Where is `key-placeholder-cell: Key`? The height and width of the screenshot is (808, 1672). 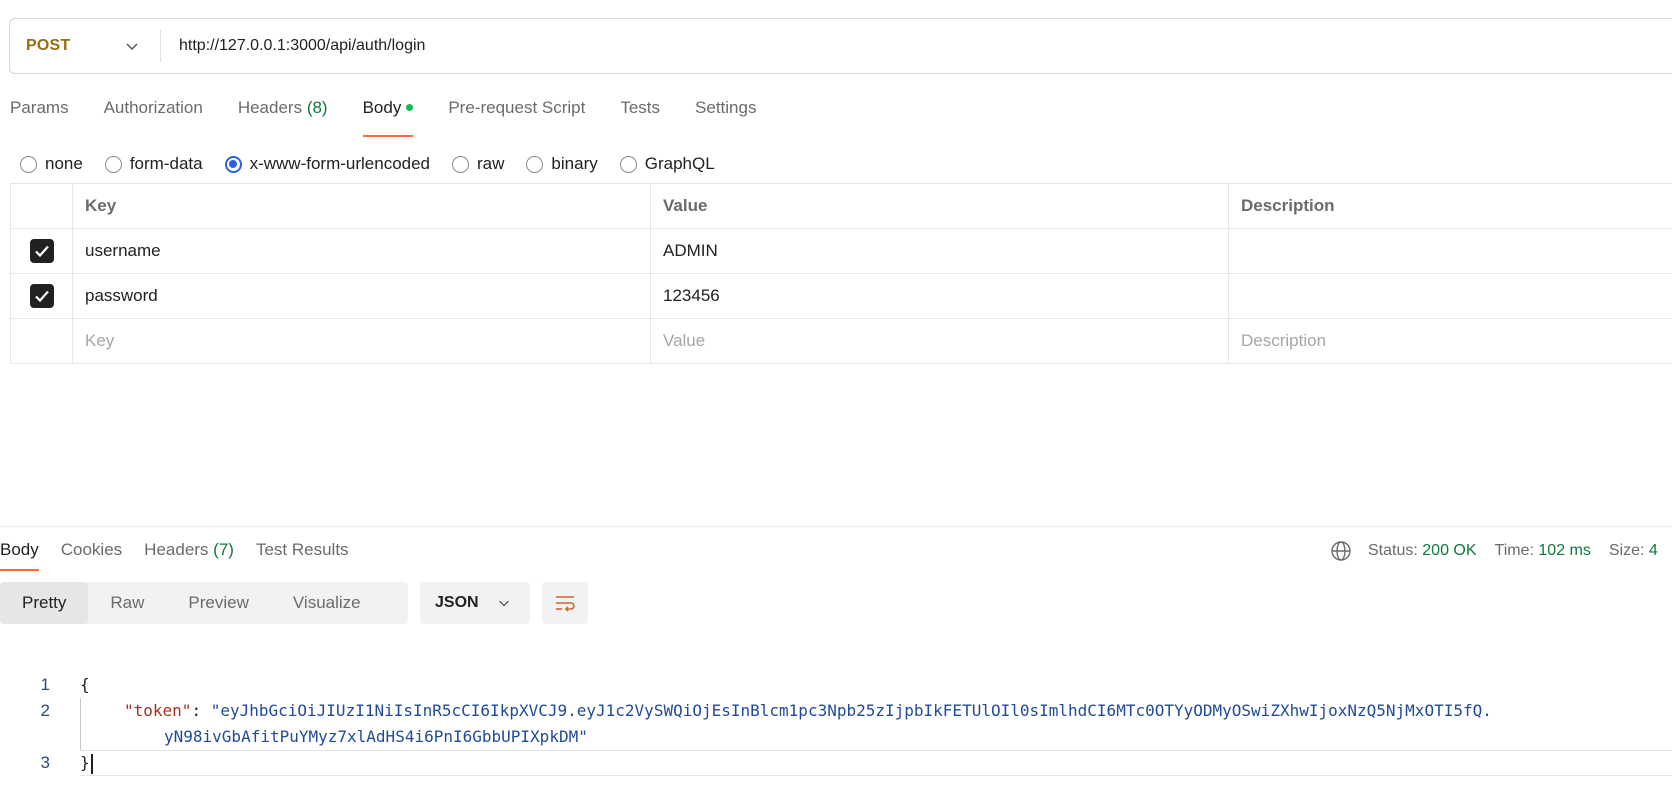 key-placeholder-cell: Key is located at coordinates (361, 341).